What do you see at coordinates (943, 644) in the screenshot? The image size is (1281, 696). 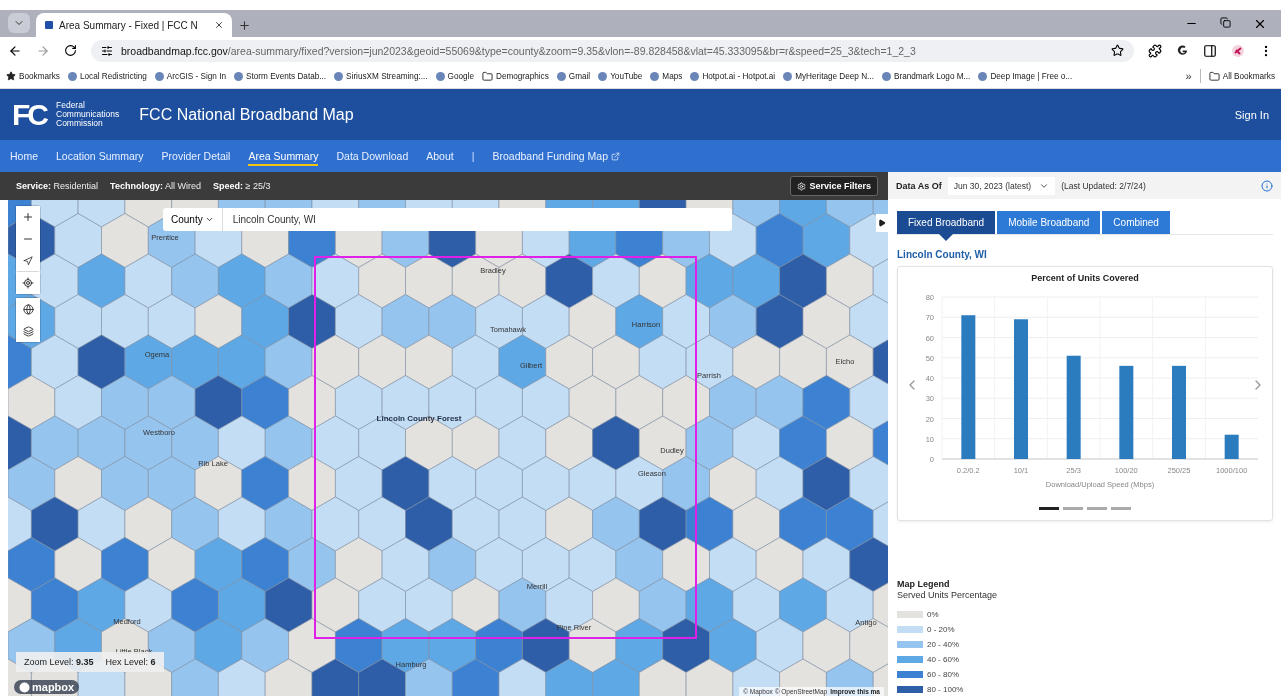 I see `legend-label: 20 - 40%` at bounding box center [943, 644].